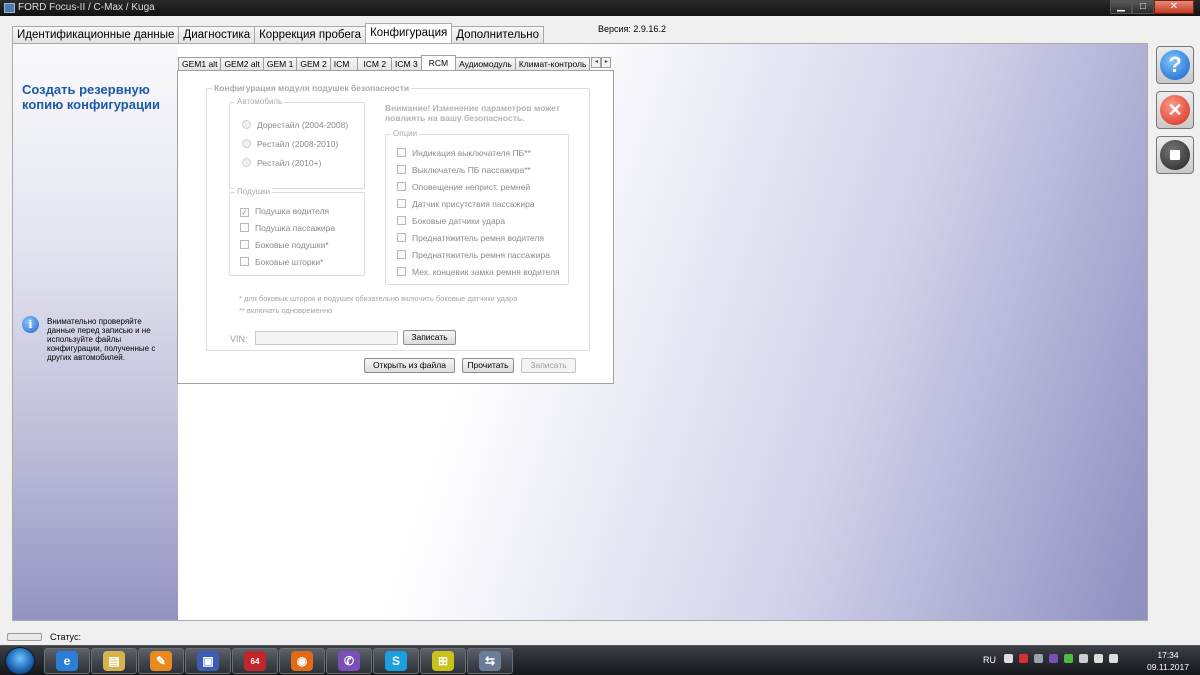 Image resolution: width=1200 pixels, height=675 pixels. I want to click on close-app-button: ✕, so click(1175, 110).